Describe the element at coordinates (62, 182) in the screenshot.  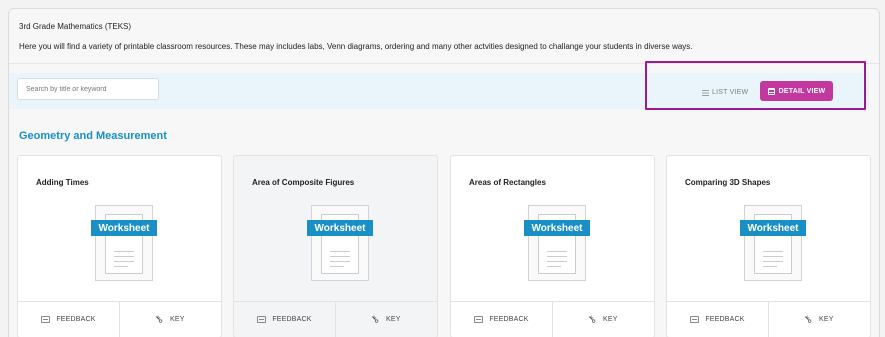
I see `card-title: Adding Times` at that location.